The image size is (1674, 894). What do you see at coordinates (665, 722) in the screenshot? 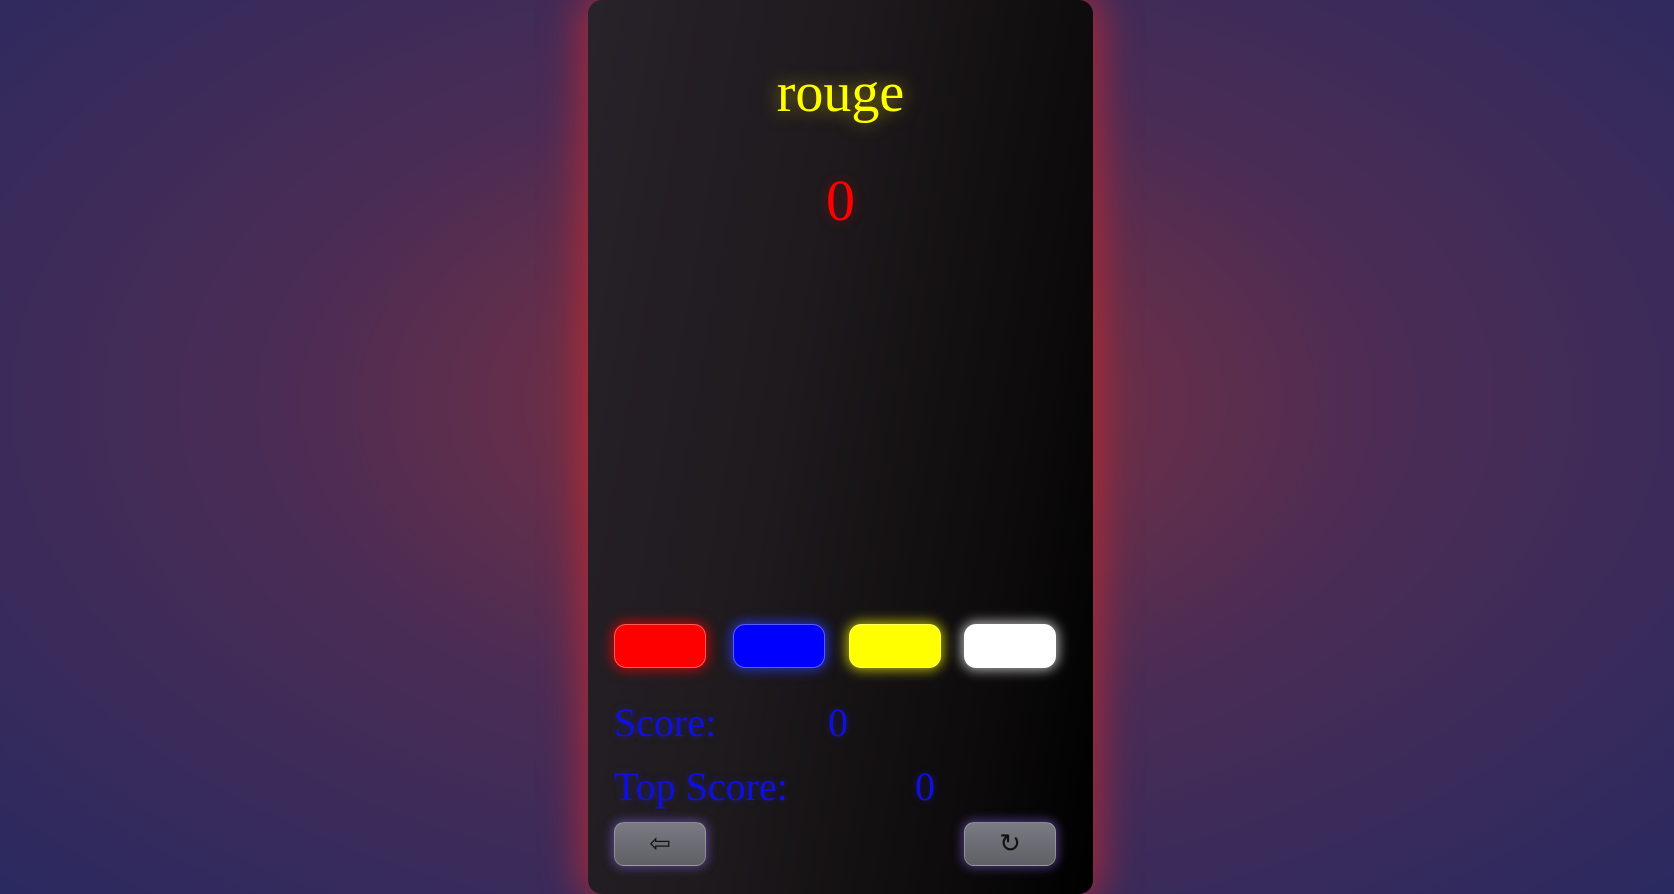
I see `score-label: Score:` at bounding box center [665, 722].